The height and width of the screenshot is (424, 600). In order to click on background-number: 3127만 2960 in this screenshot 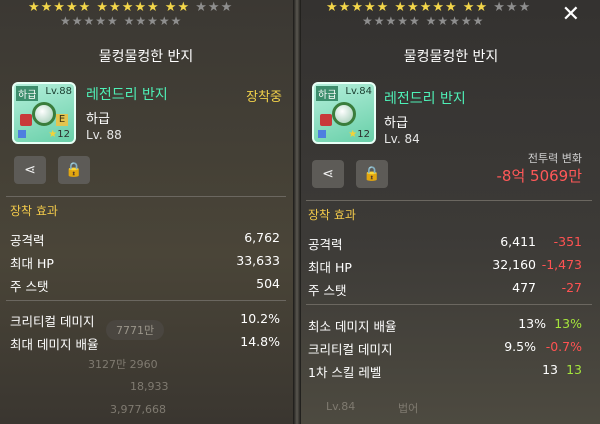, I will do `click(123, 364)`.